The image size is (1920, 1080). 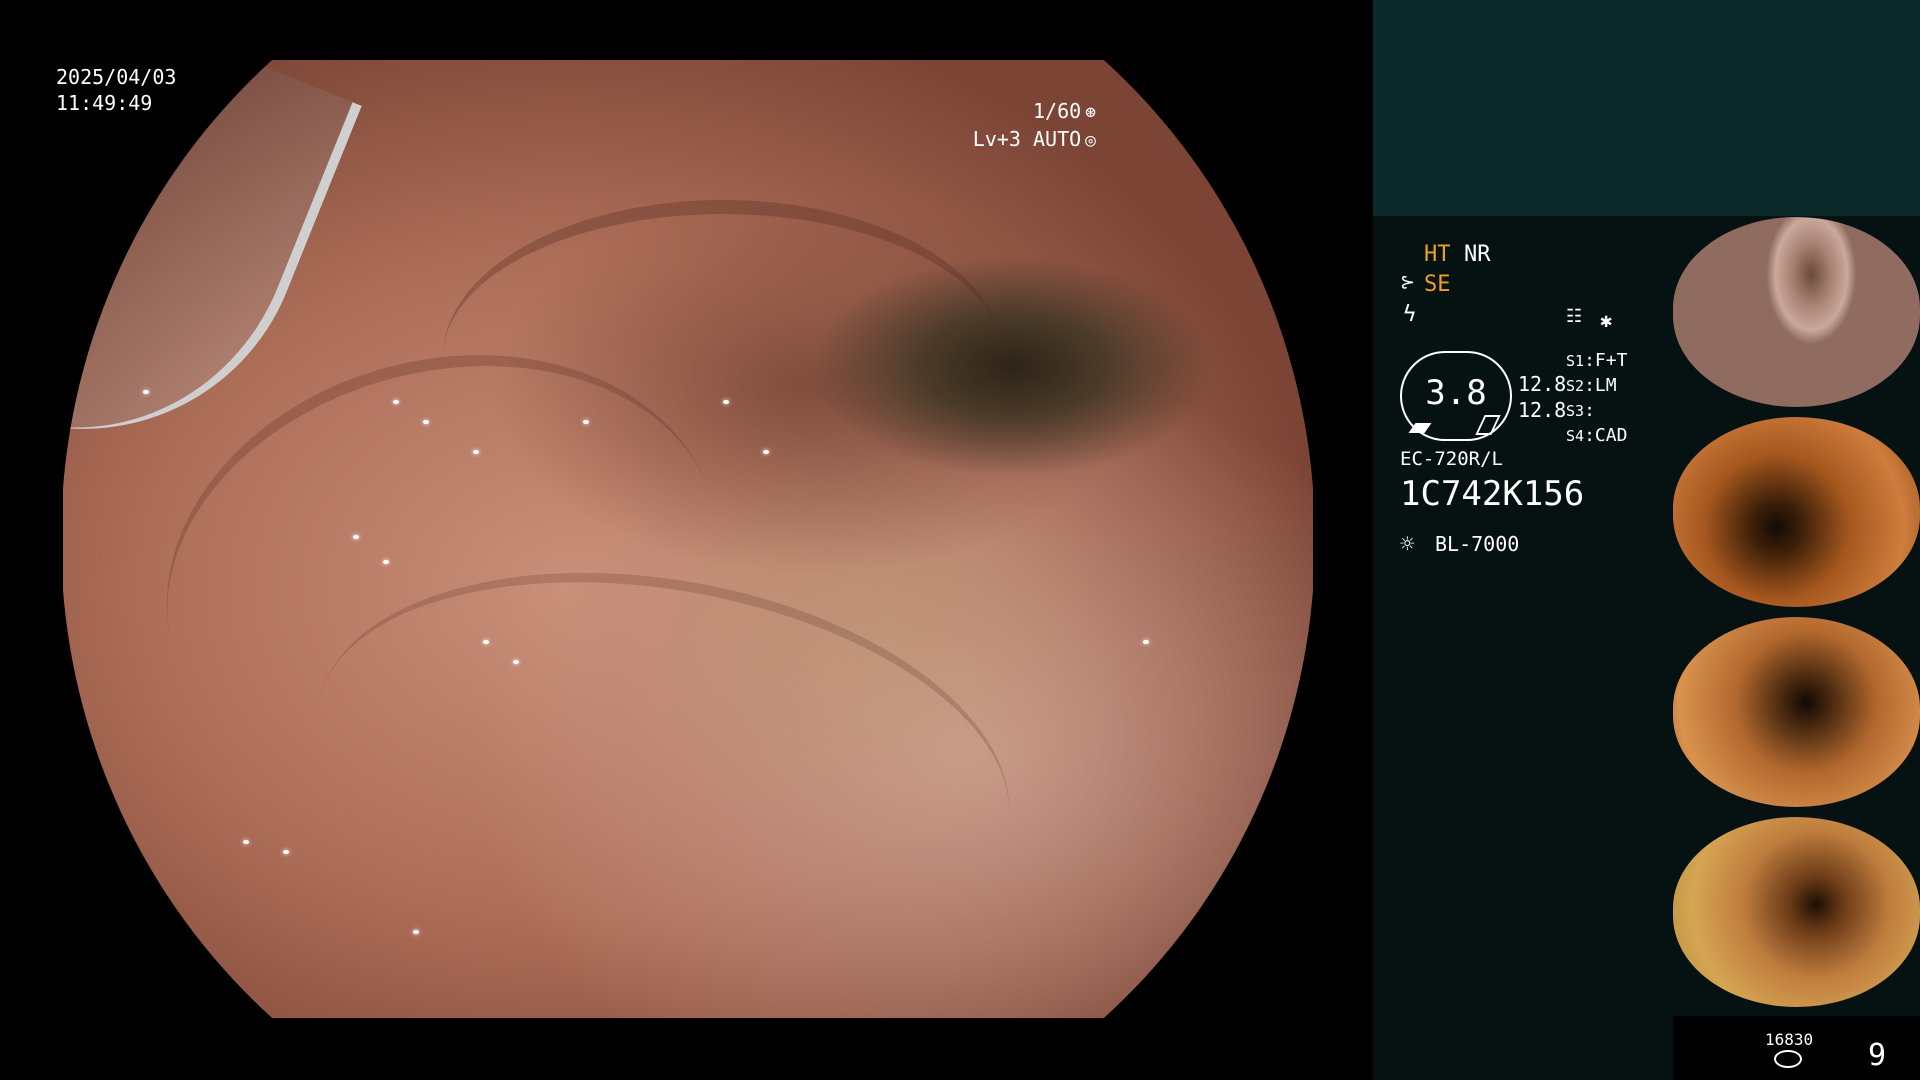 What do you see at coordinates (1796, 312) in the screenshot?
I see `thumbnail-1: 1C742K156` at bounding box center [1796, 312].